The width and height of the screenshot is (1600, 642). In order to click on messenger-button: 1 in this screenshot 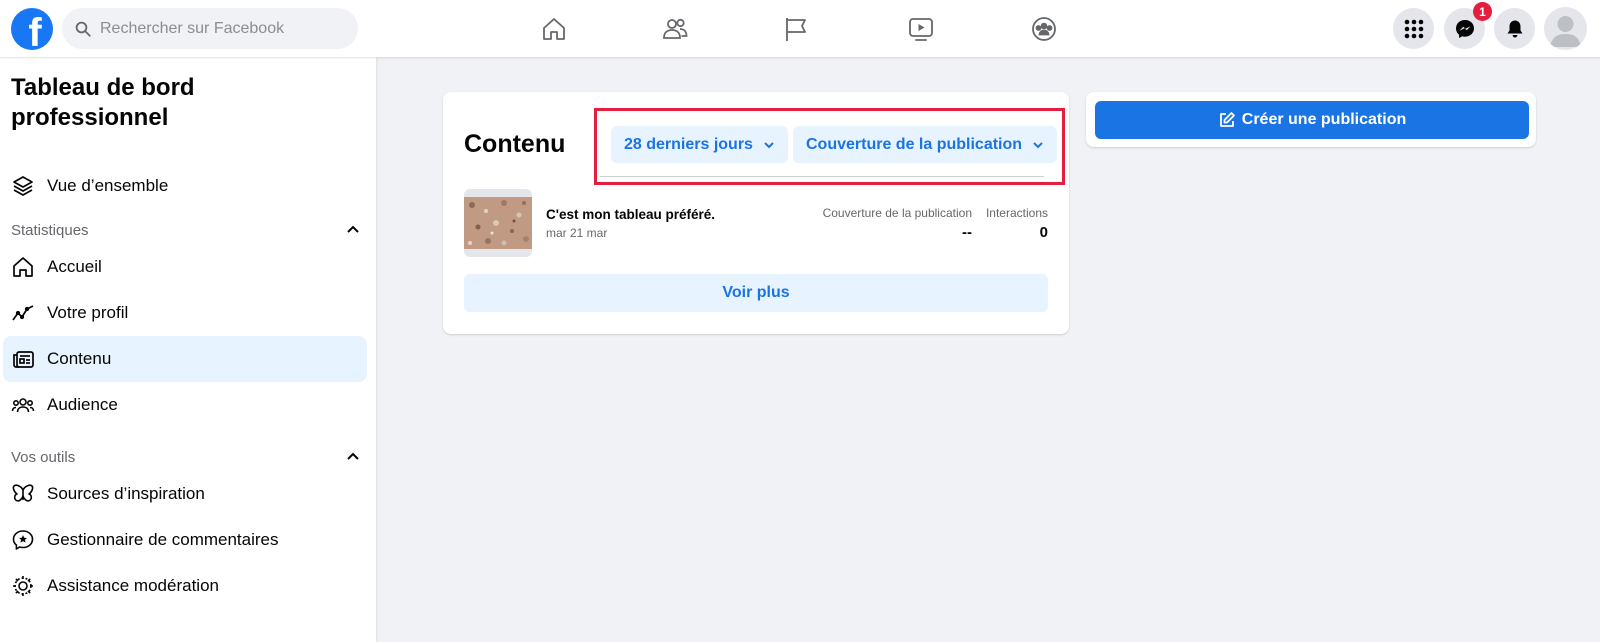, I will do `click(1468, 25)`.